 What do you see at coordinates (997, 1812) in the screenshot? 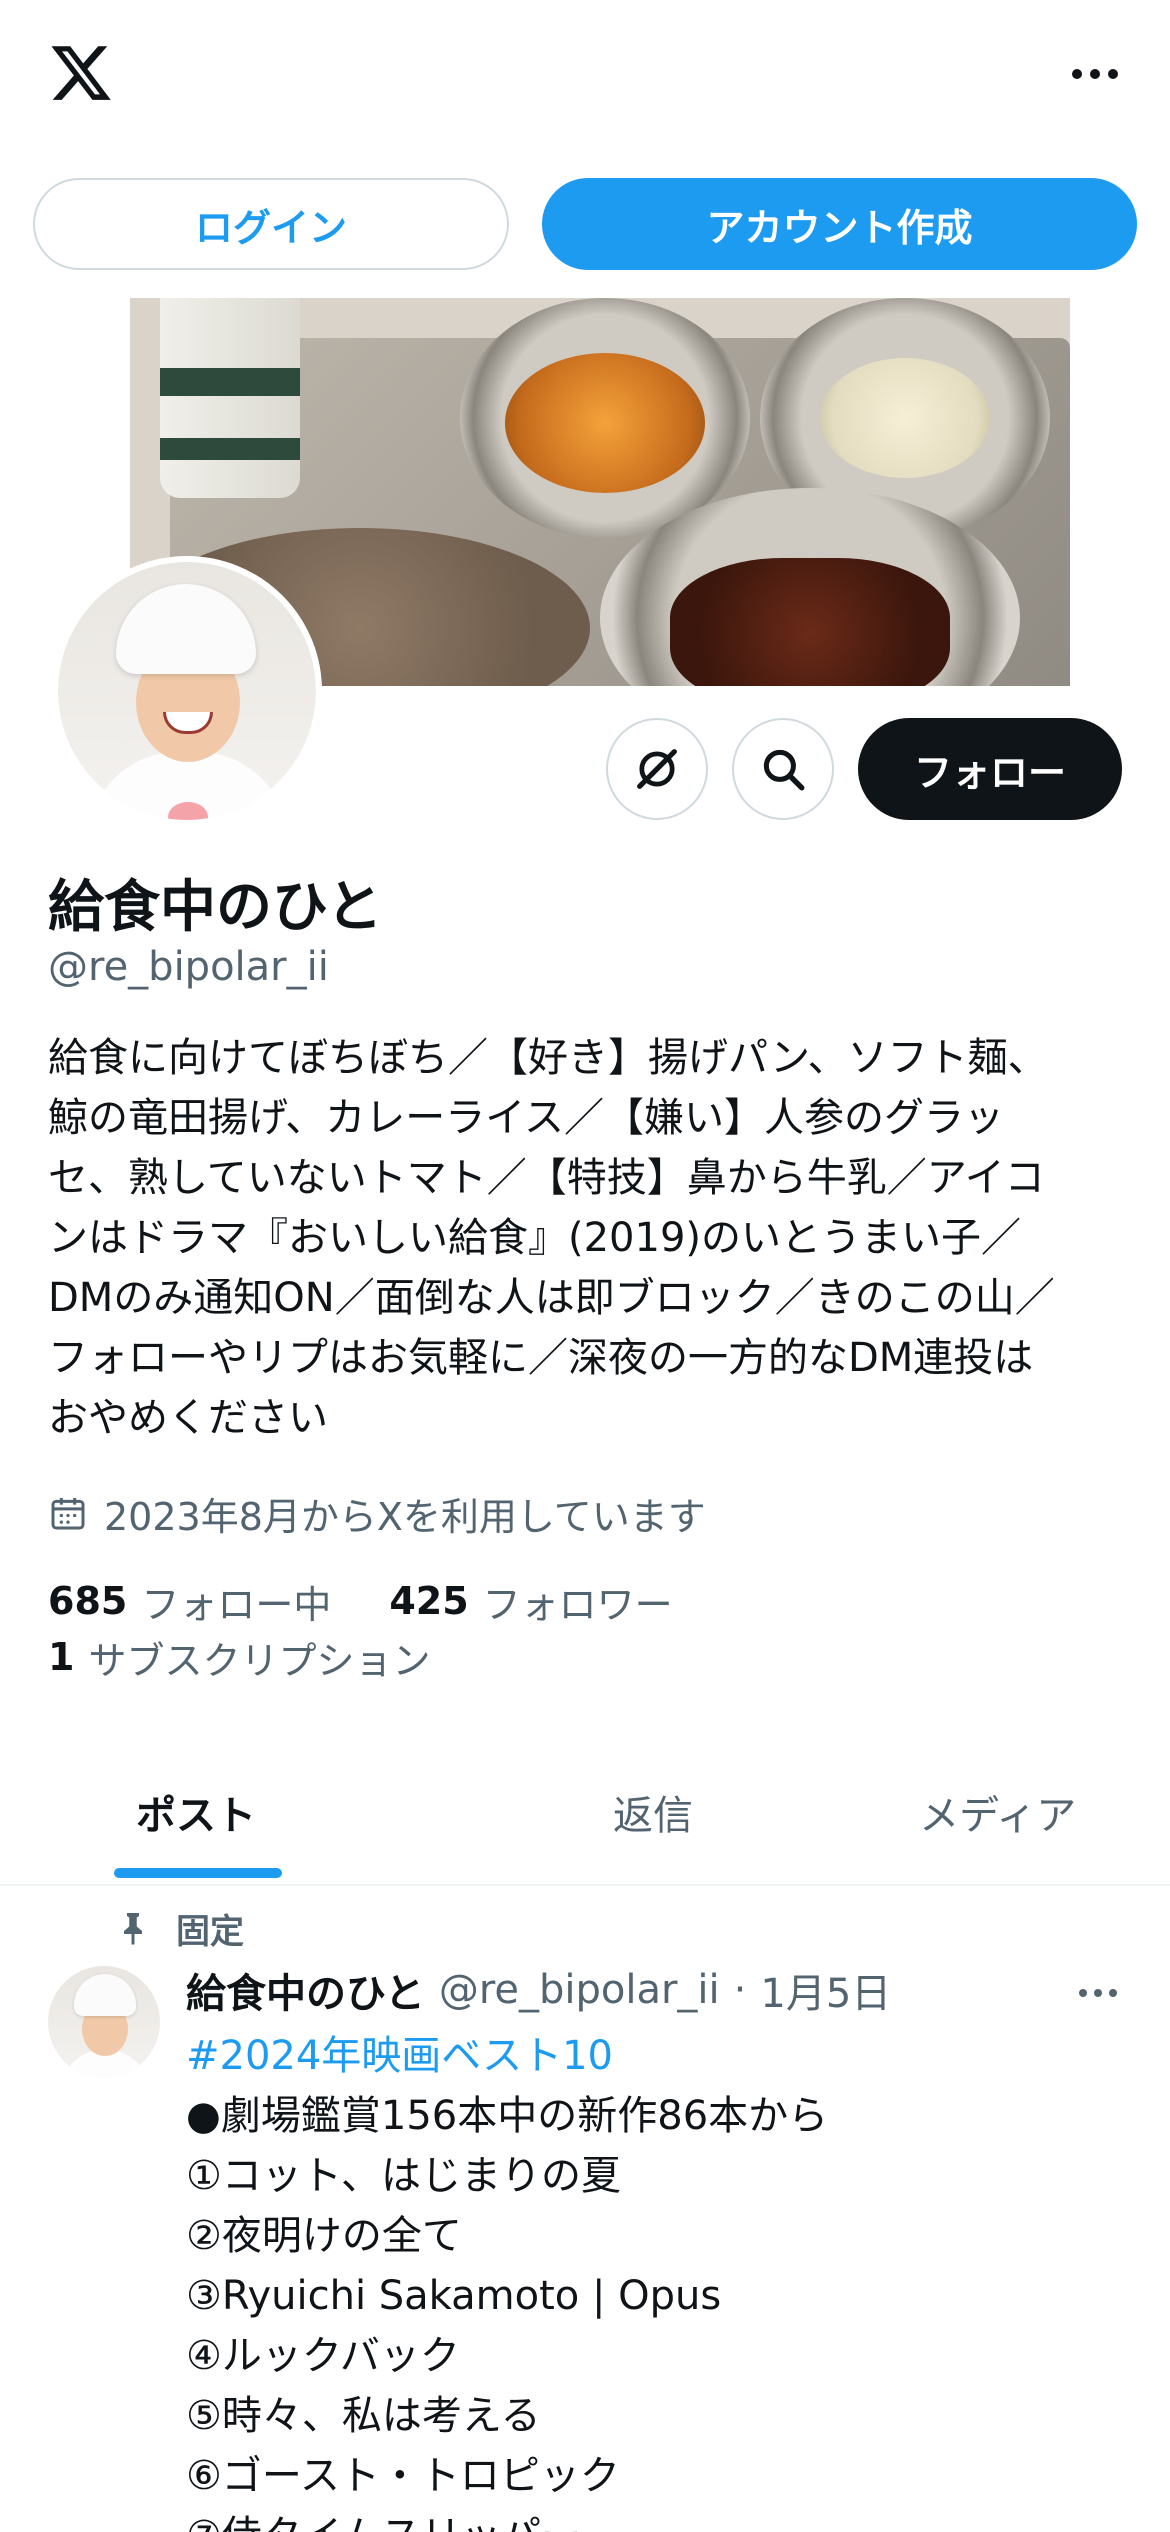
I see `tab-media: メディア` at bounding box center [997, 1812].